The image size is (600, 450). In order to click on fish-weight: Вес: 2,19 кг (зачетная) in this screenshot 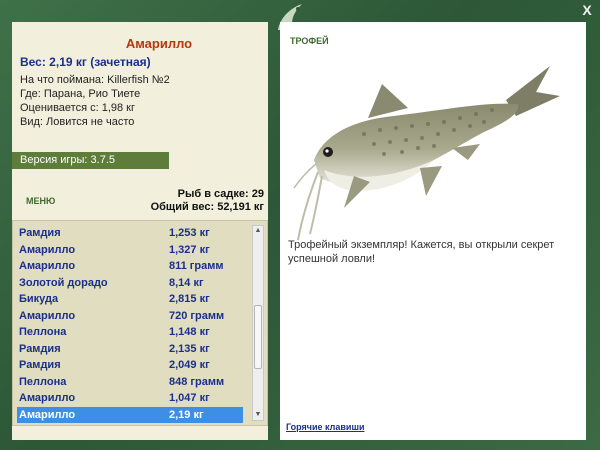, I will do `click(85, 62)`.